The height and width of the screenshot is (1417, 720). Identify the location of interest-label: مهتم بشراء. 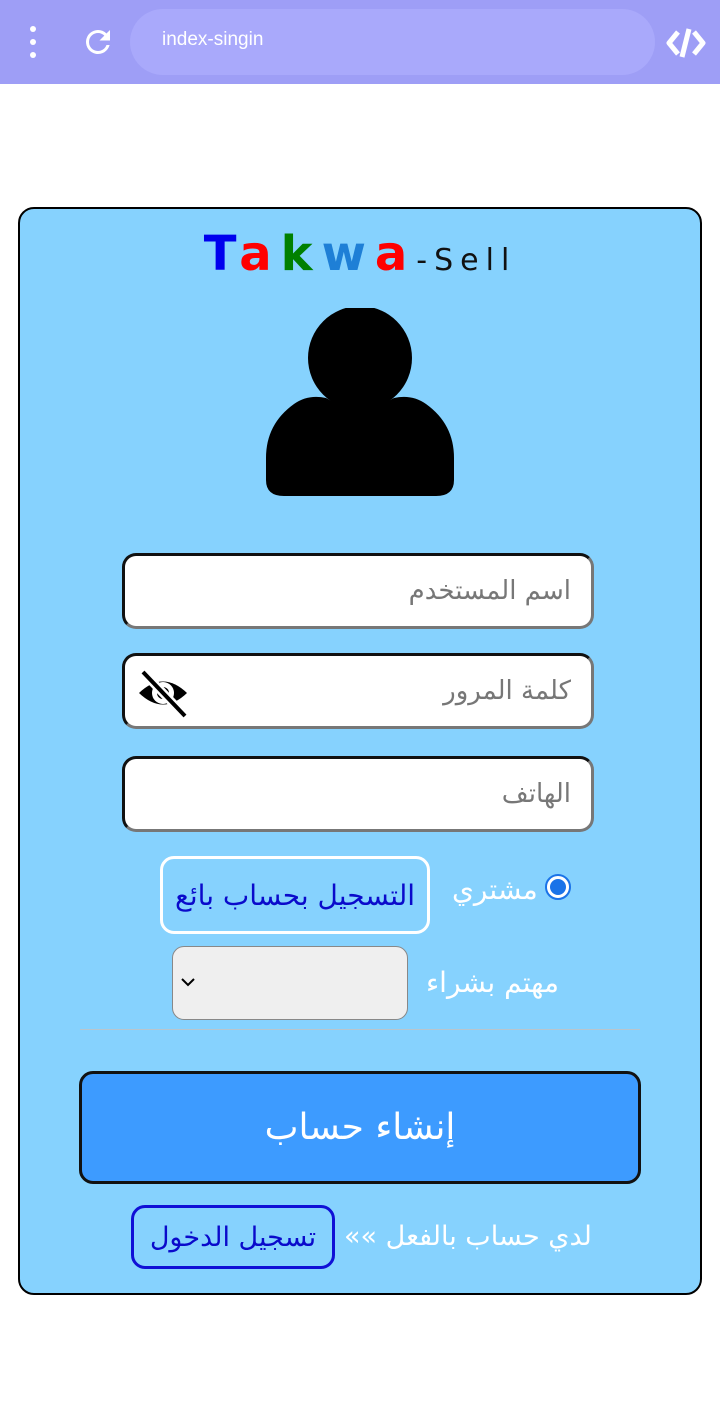
(493, 982).